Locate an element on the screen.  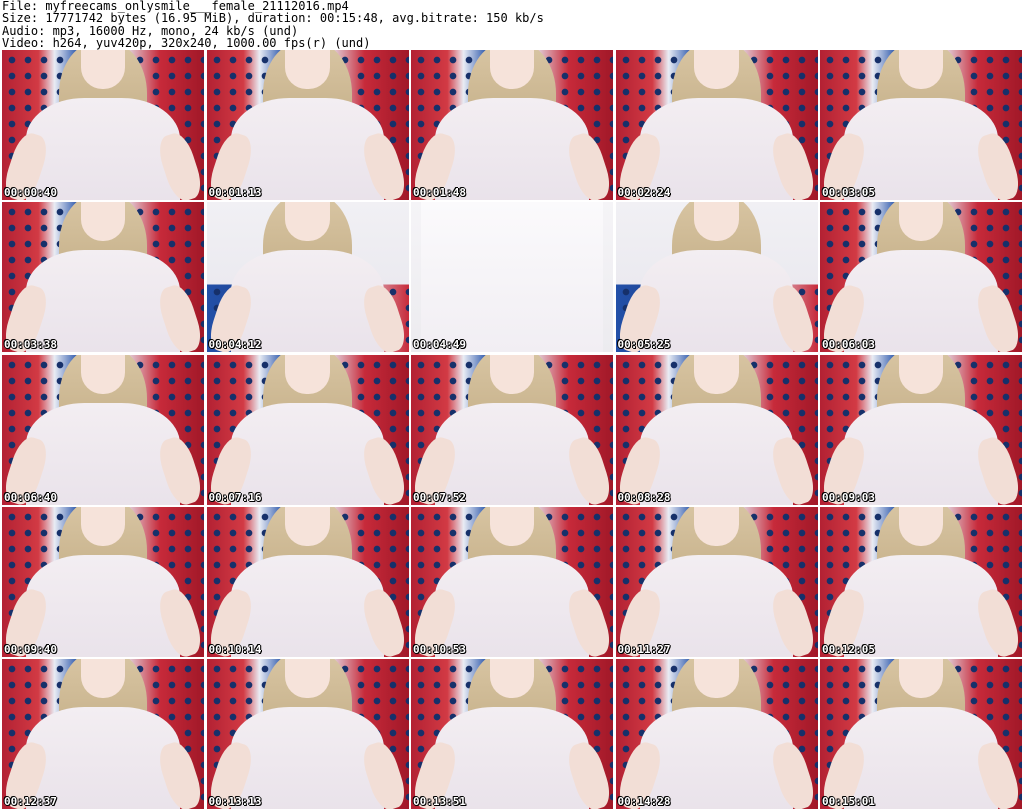
thumbnail-timestamp: 00:09:03 is located at coordinates (848, 497).